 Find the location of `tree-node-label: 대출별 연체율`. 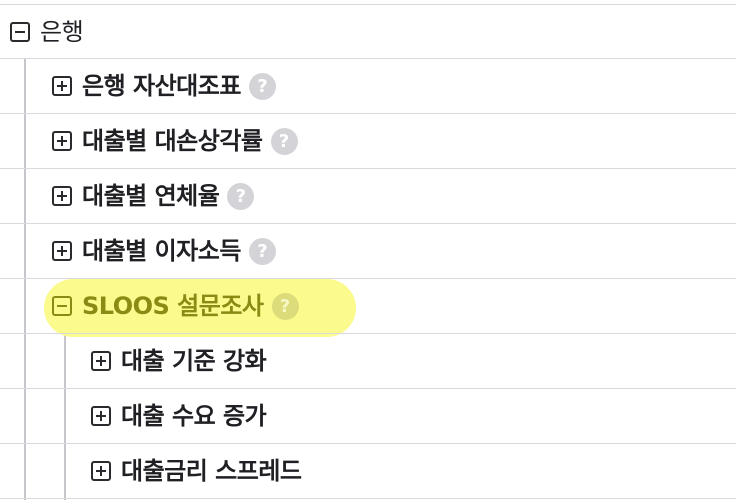

tree-node-label: 대출별 연체율 is located at coordinates (151, 196).